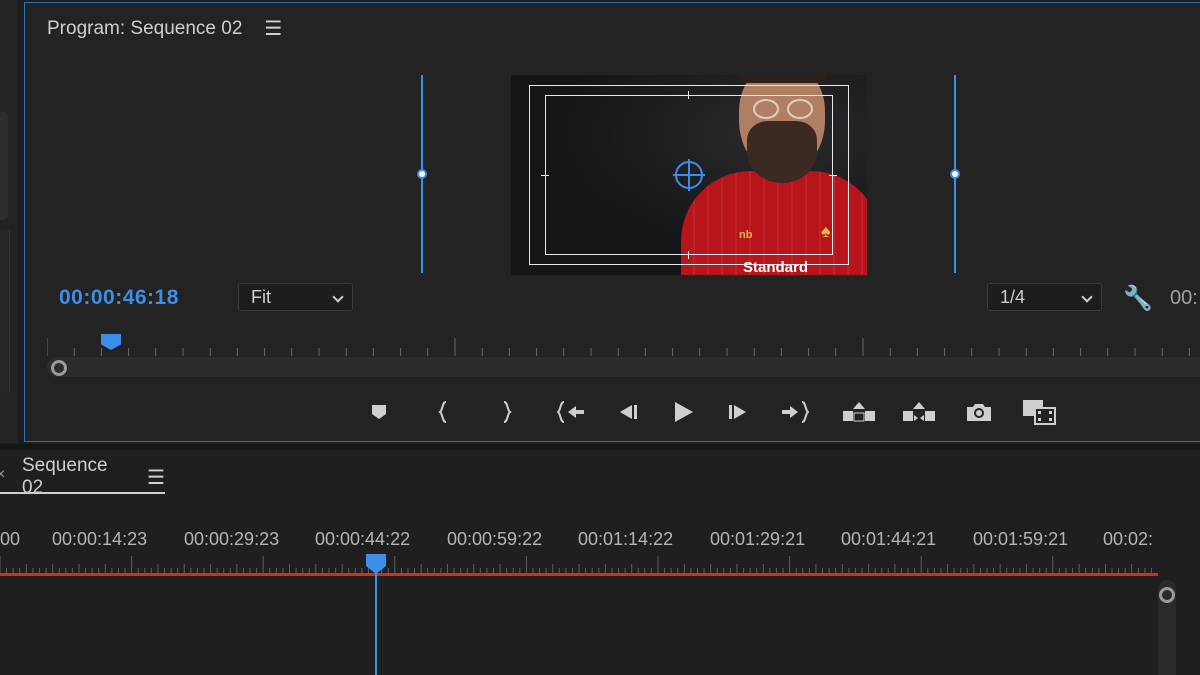 The image size is (1200, 675). Describe the element at coordinates (688, 95) in the screenshot. I see `safe-tick-top` at that location.